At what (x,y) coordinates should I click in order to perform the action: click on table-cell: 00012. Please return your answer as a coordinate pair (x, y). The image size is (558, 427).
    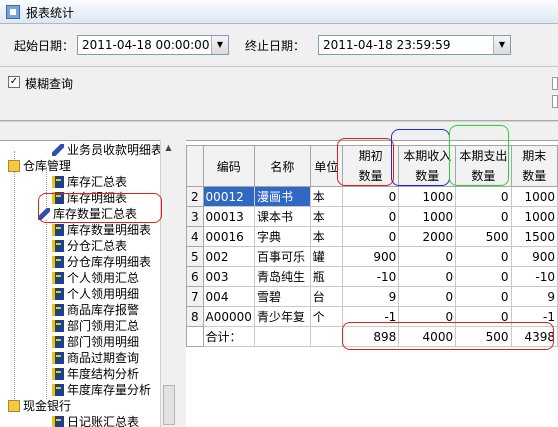
    Looking at the image, I should click on (228, 196).